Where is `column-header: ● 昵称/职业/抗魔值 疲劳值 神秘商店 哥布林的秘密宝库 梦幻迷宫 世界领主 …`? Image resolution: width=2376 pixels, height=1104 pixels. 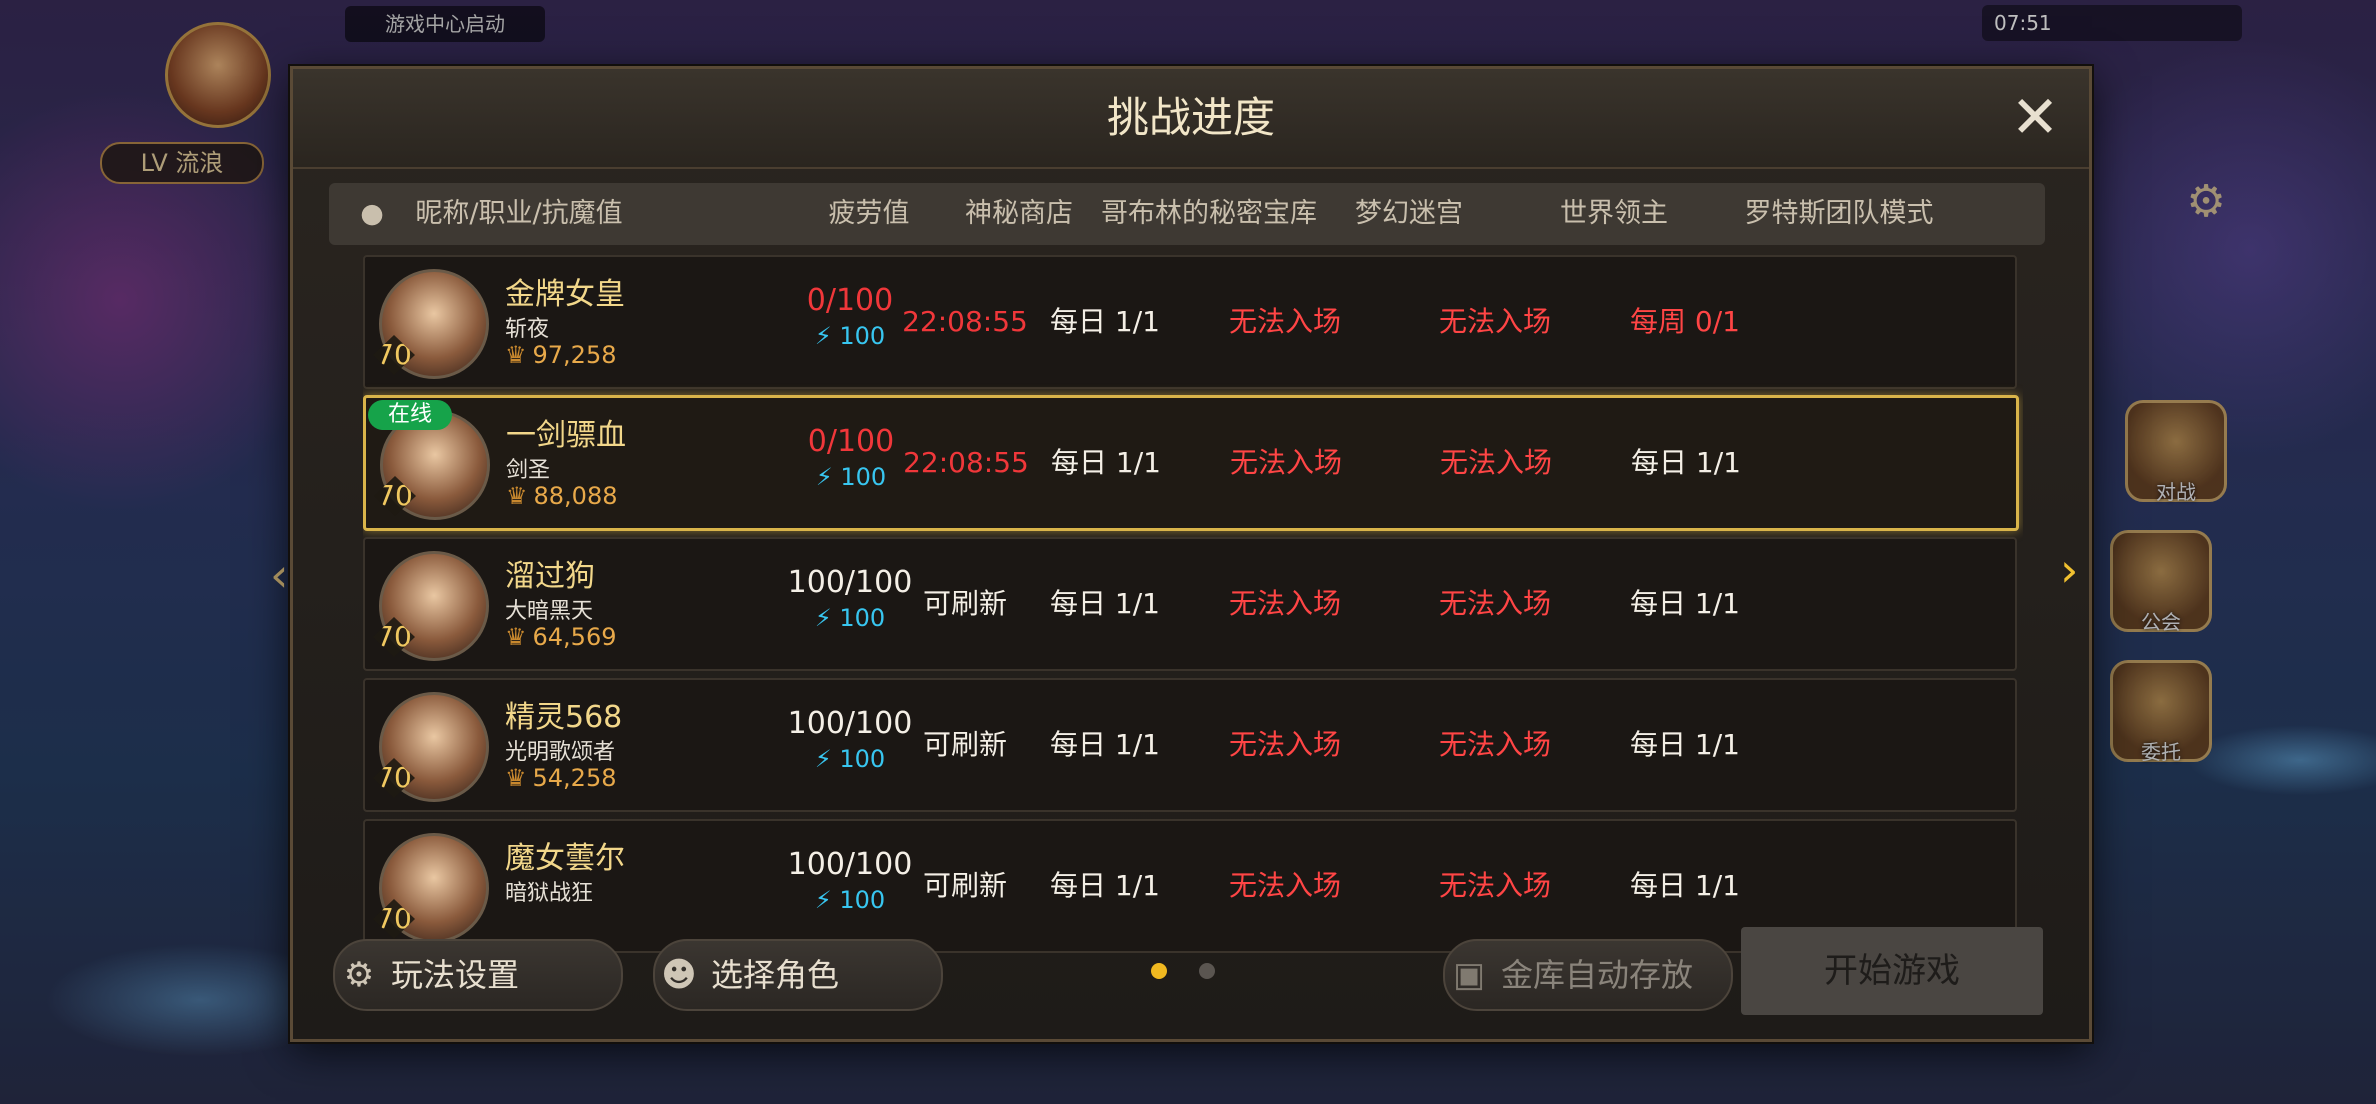 column-header: ● 昵称/职业/抗魔值 疲劳值 神秘商店 哥布林的秘密宝库 梦幻迷宫 世界领主 … is located at coordinates (1187, 214).